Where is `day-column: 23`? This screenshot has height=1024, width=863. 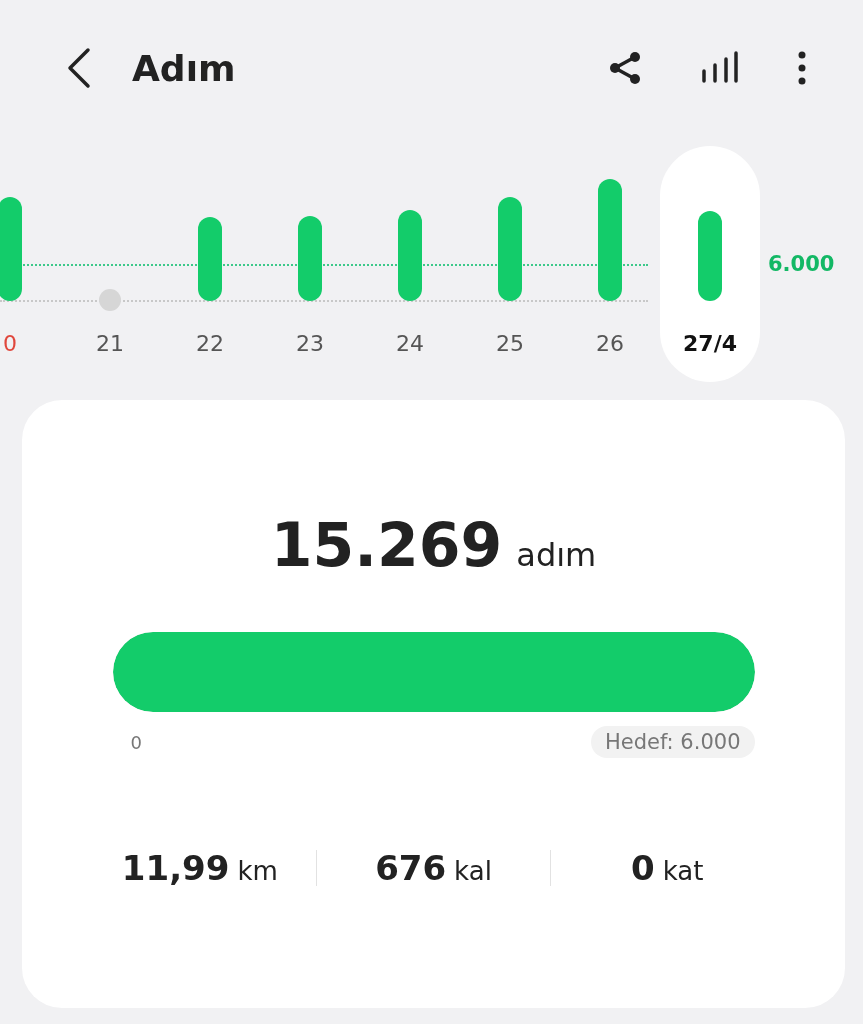 day-column: 23 is located at coordinates (310, 264).